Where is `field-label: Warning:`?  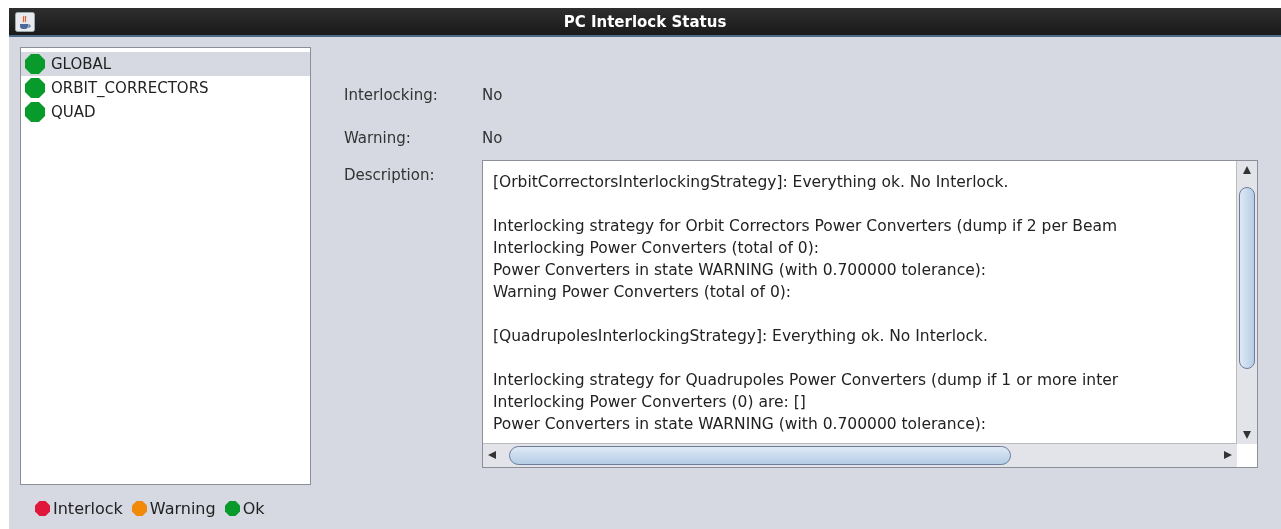 field-label: Warning: is located at coordinates (378, 138).